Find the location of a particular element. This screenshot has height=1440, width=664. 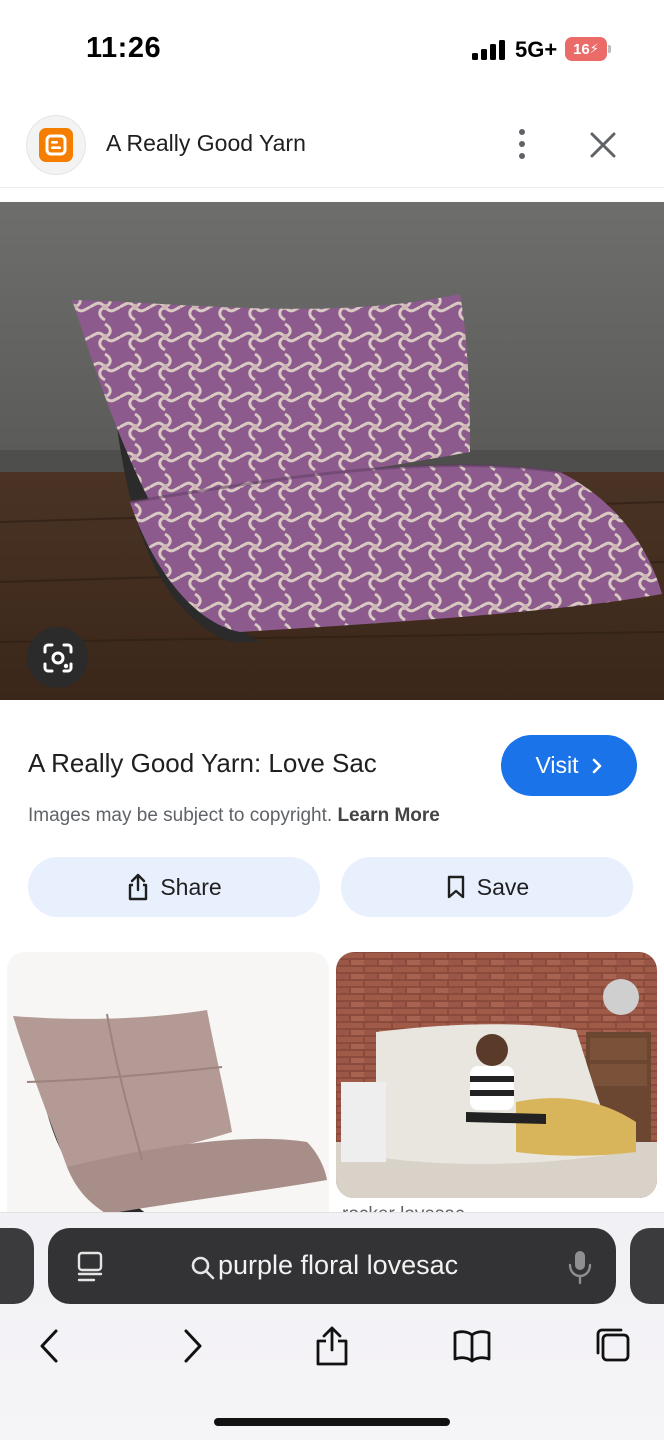

close-icon is located at coordinates (603, 145).